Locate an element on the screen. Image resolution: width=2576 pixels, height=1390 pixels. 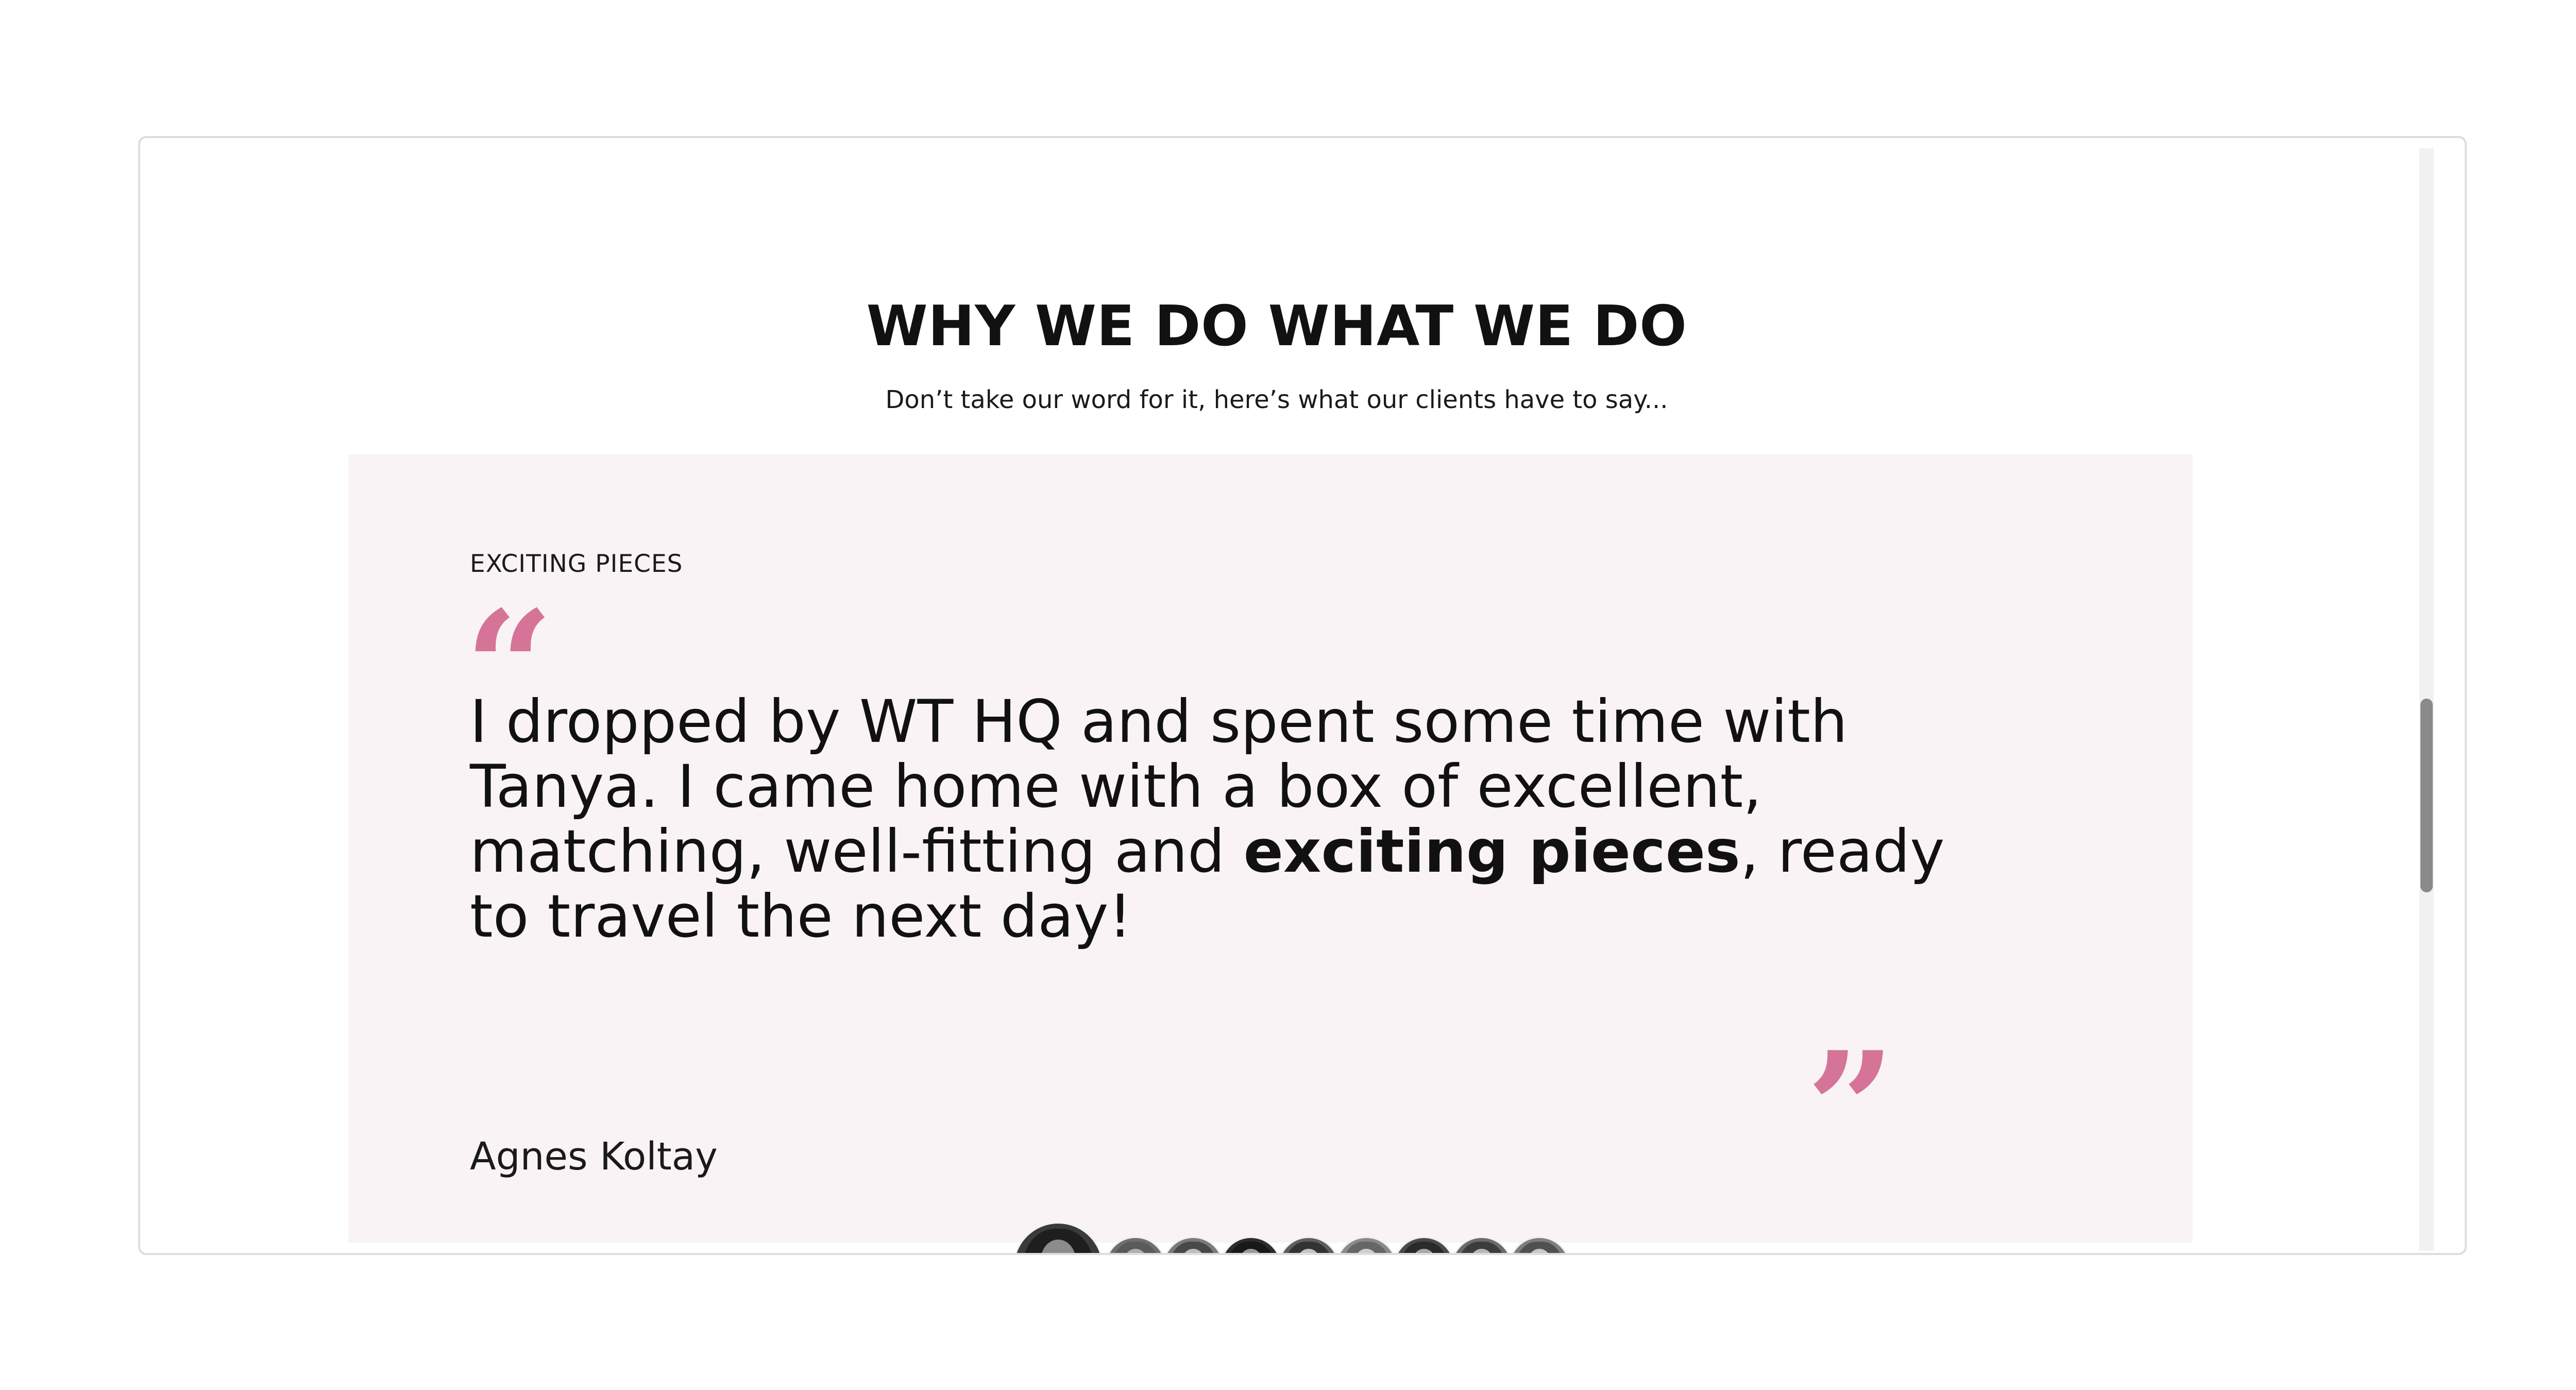
close-quote-icon: ” is located at coordinates (1850, 1108).